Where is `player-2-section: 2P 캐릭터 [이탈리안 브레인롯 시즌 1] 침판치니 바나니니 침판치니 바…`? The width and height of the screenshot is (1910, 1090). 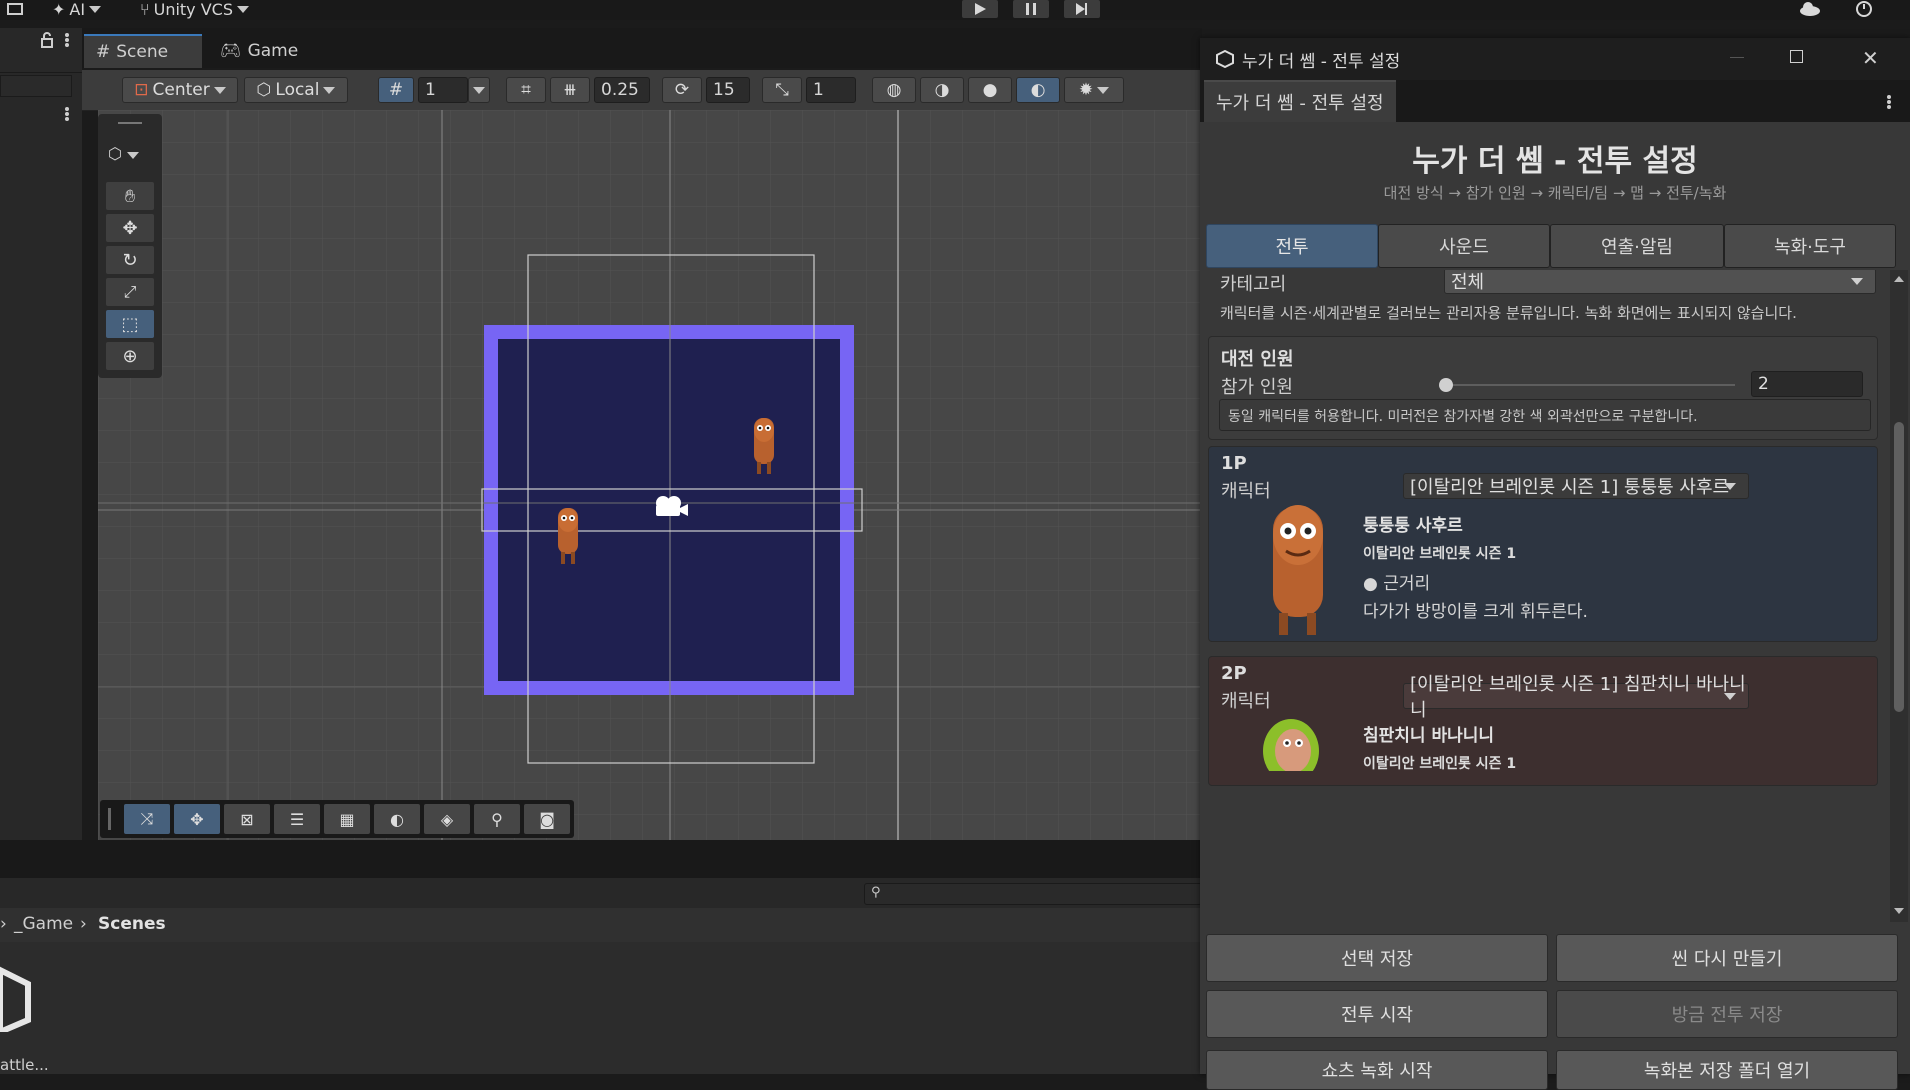 player-2-section: 2P 캐릭터 [이탈리안 브레인롯 시즌 1] 침판치니 바나니니 침판치니 바… is located at coordinates (1543, 721).